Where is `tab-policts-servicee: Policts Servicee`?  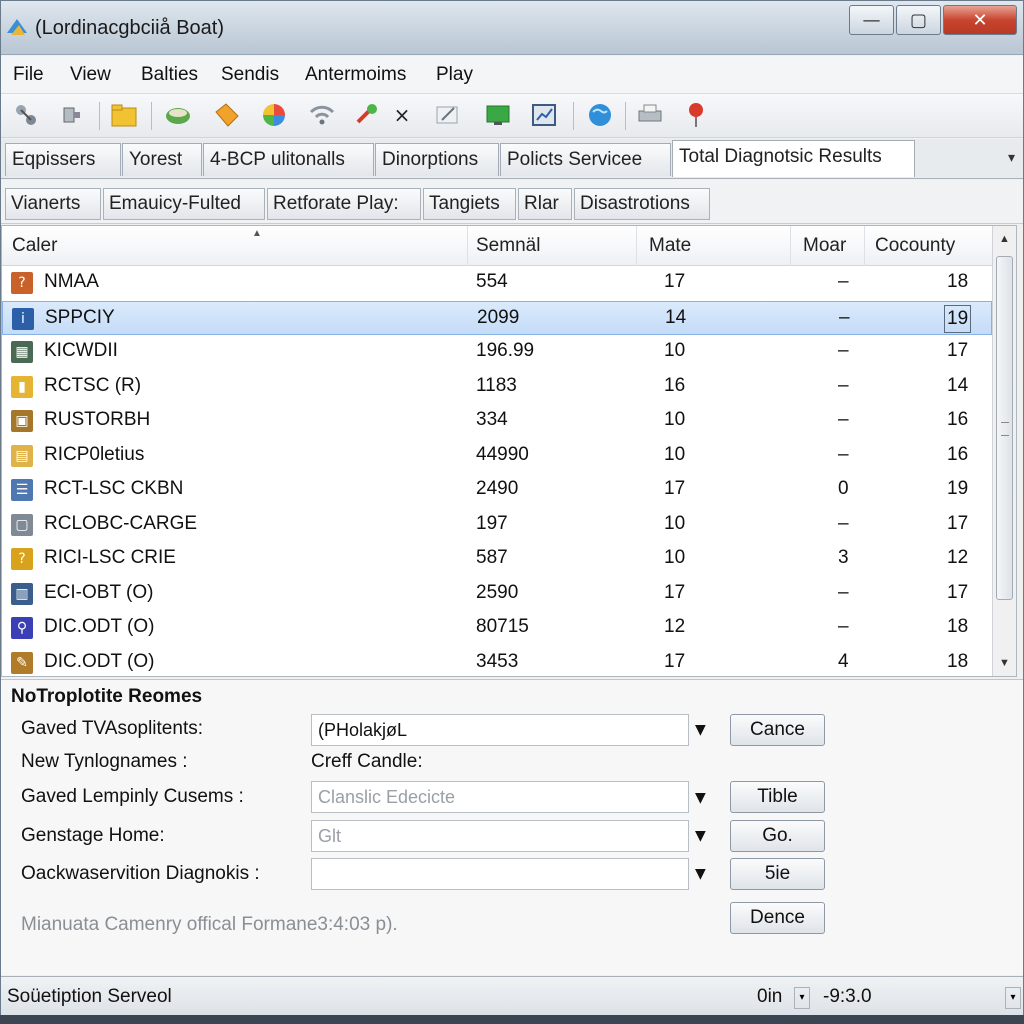 tab-policts-servicee: Policts Servicee is located at coordinates (585, 159).